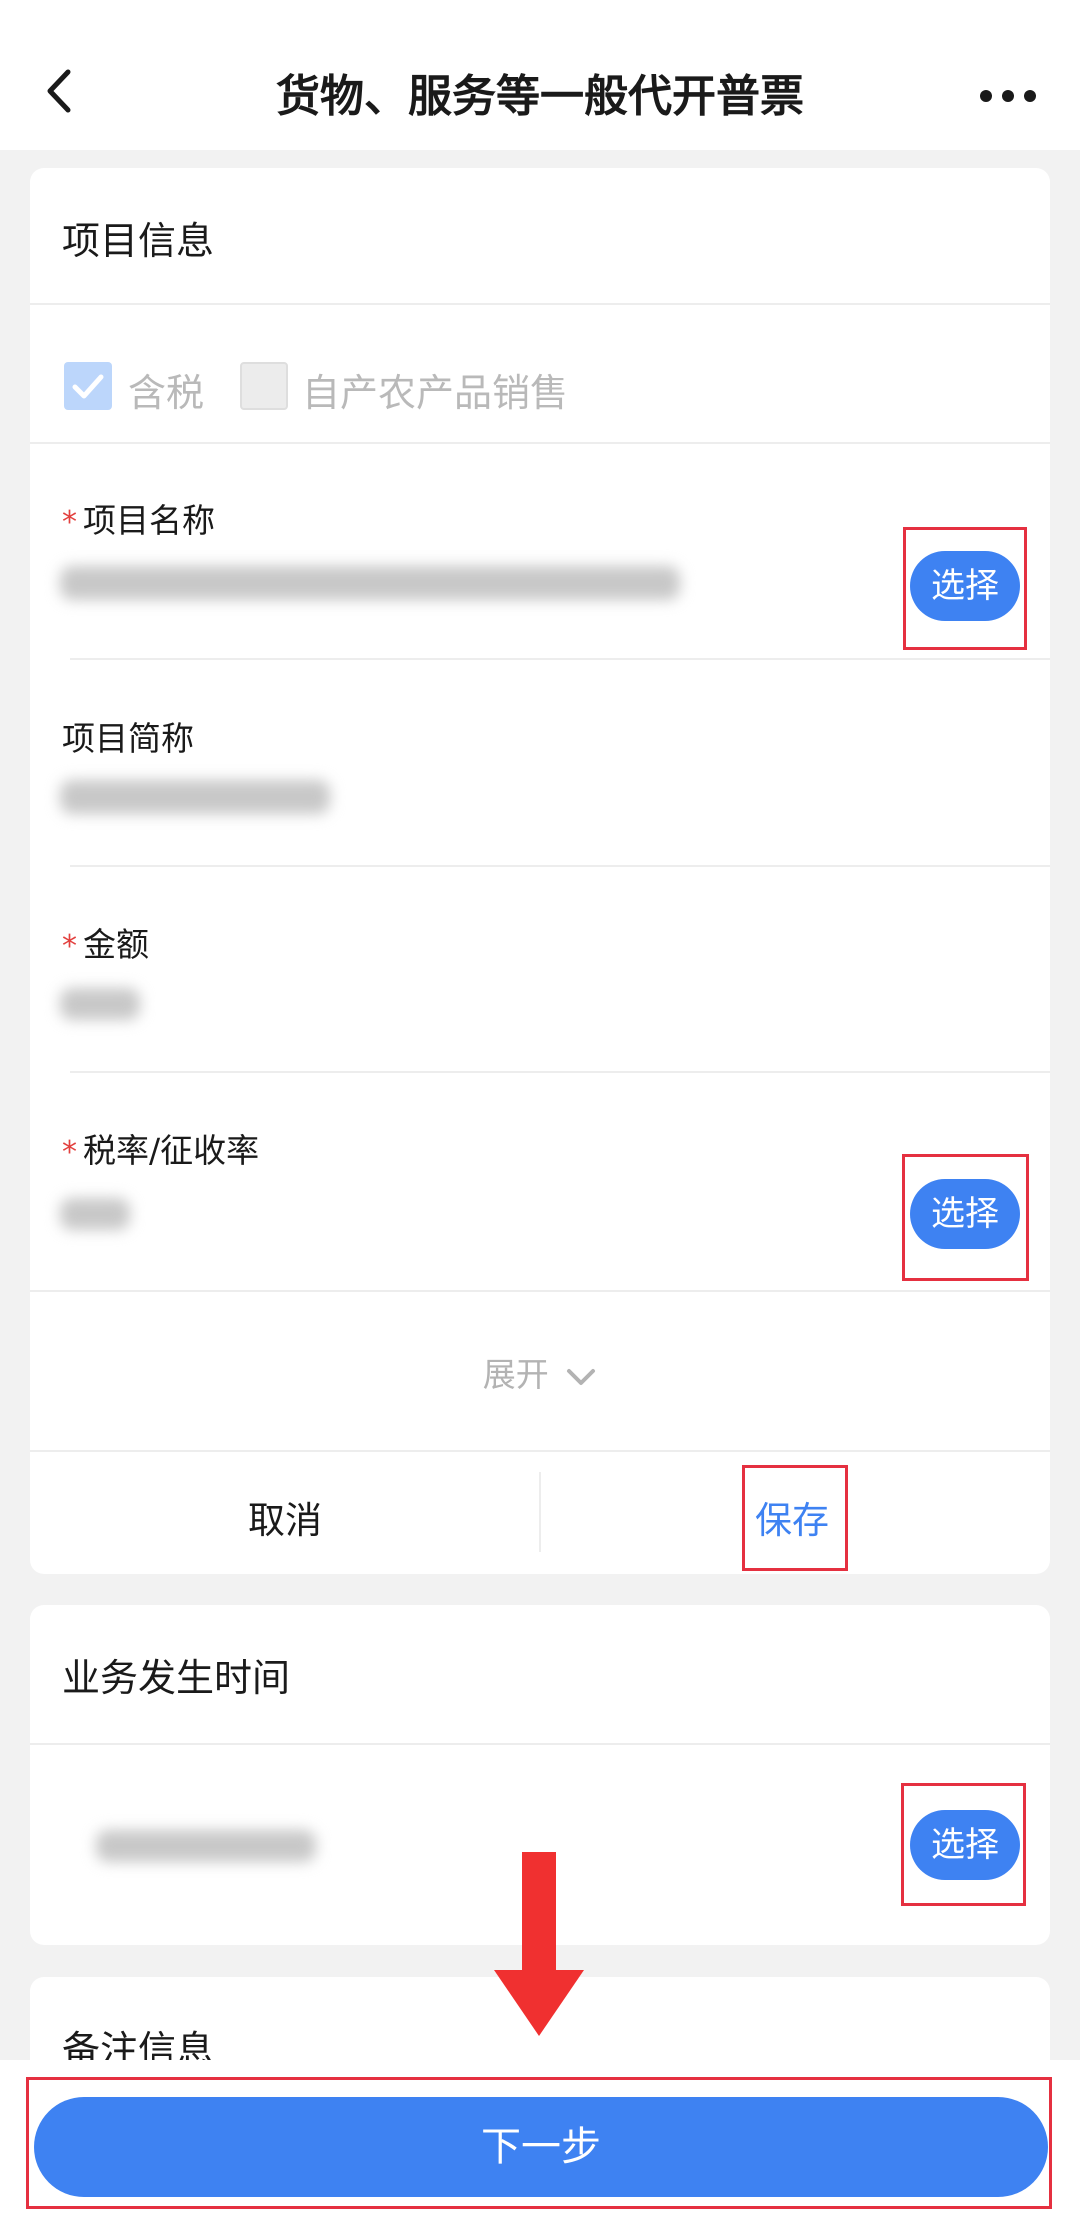  I want to click on amount-label: * 金额, so click(105, 944).